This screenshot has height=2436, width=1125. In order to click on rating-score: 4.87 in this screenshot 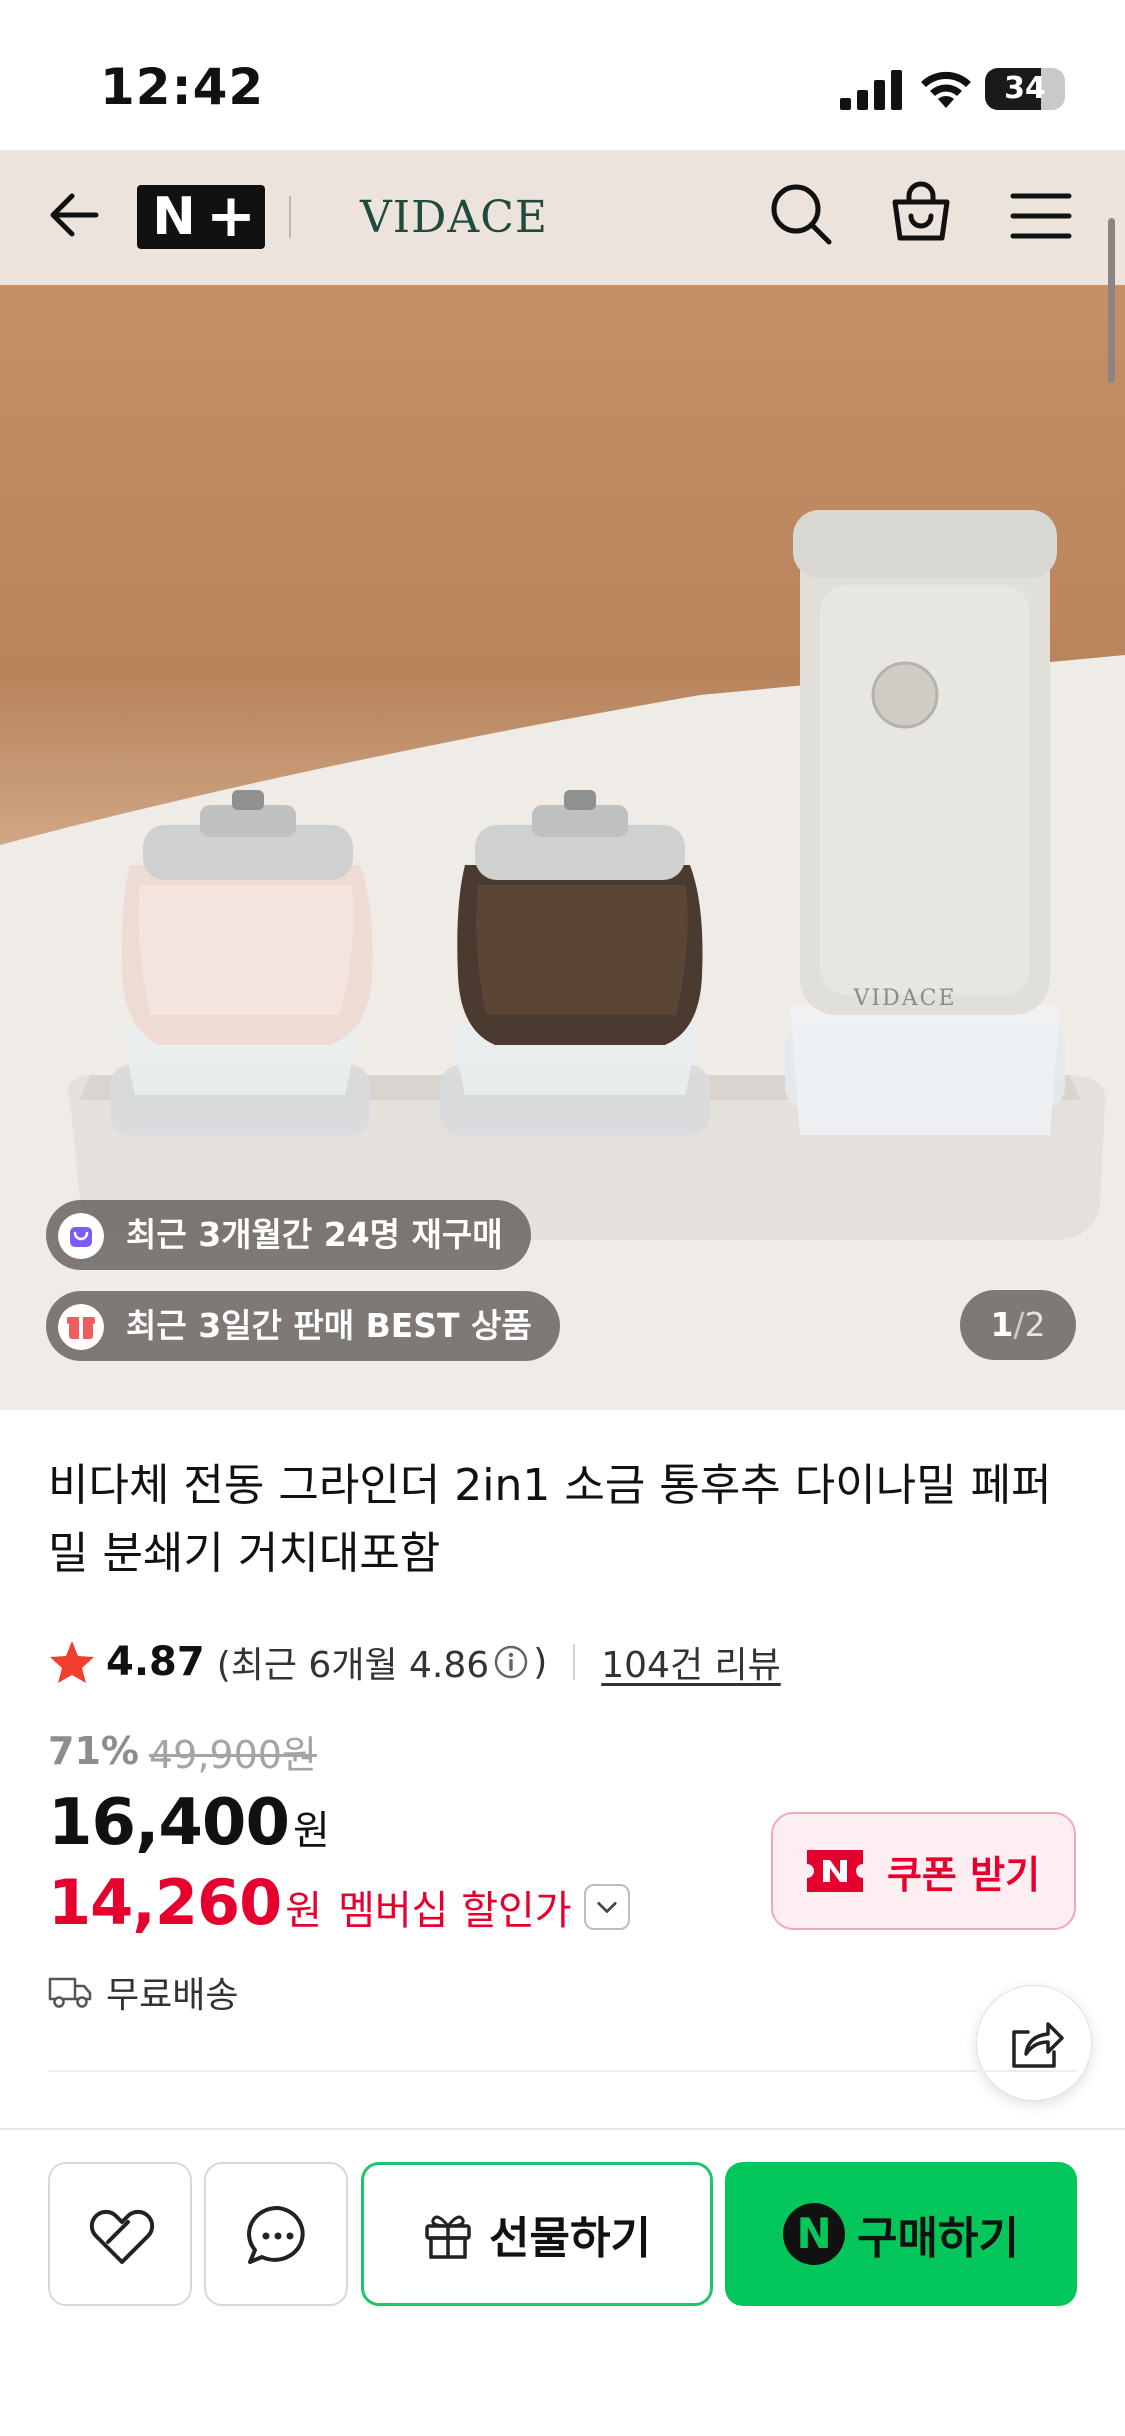, I will do `click(155, 1662)`.